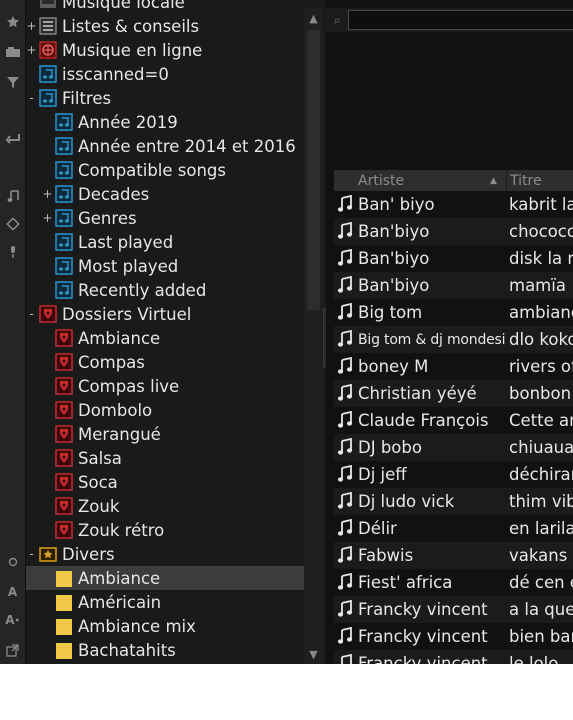 This screenshot has height=720, width=573. What do you see at coordinates (165, 458) in the screenshot?
I see `tree-item: Salsa` at bounding box center [165, 458].